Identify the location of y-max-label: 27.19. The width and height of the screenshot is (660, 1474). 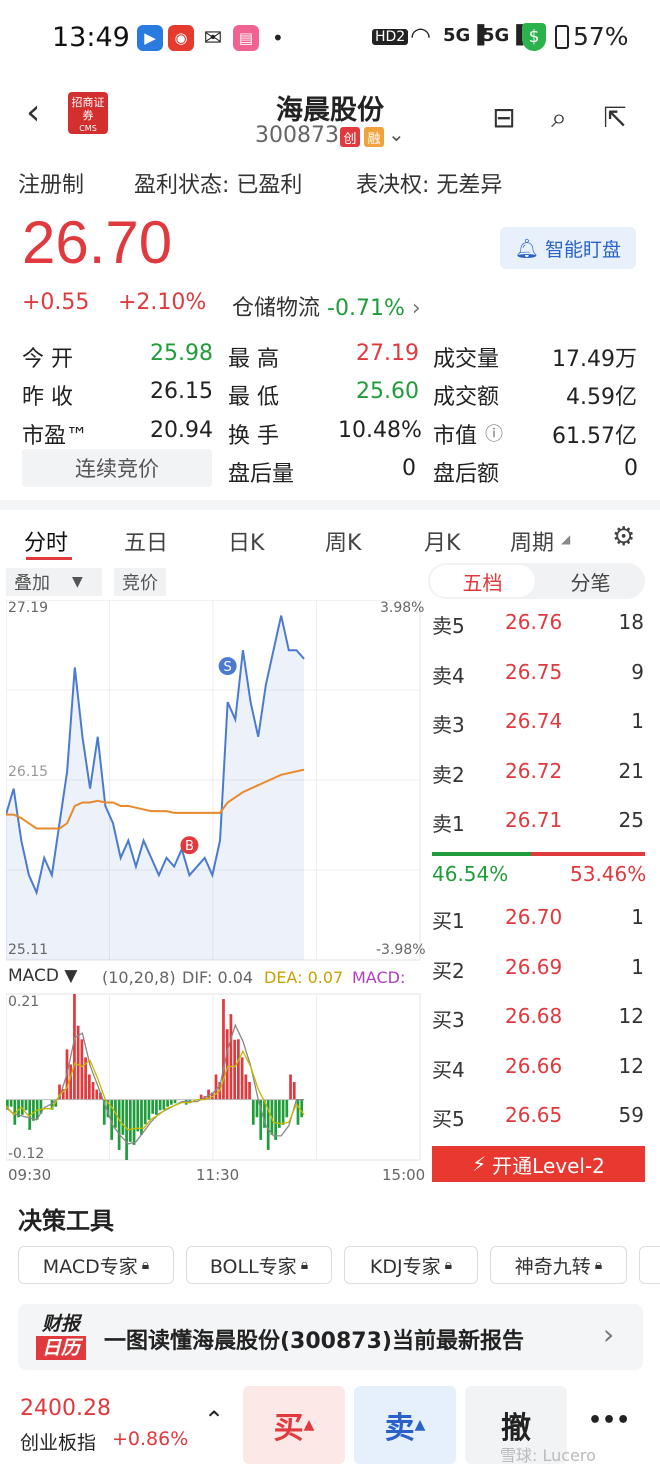
(28, 608).